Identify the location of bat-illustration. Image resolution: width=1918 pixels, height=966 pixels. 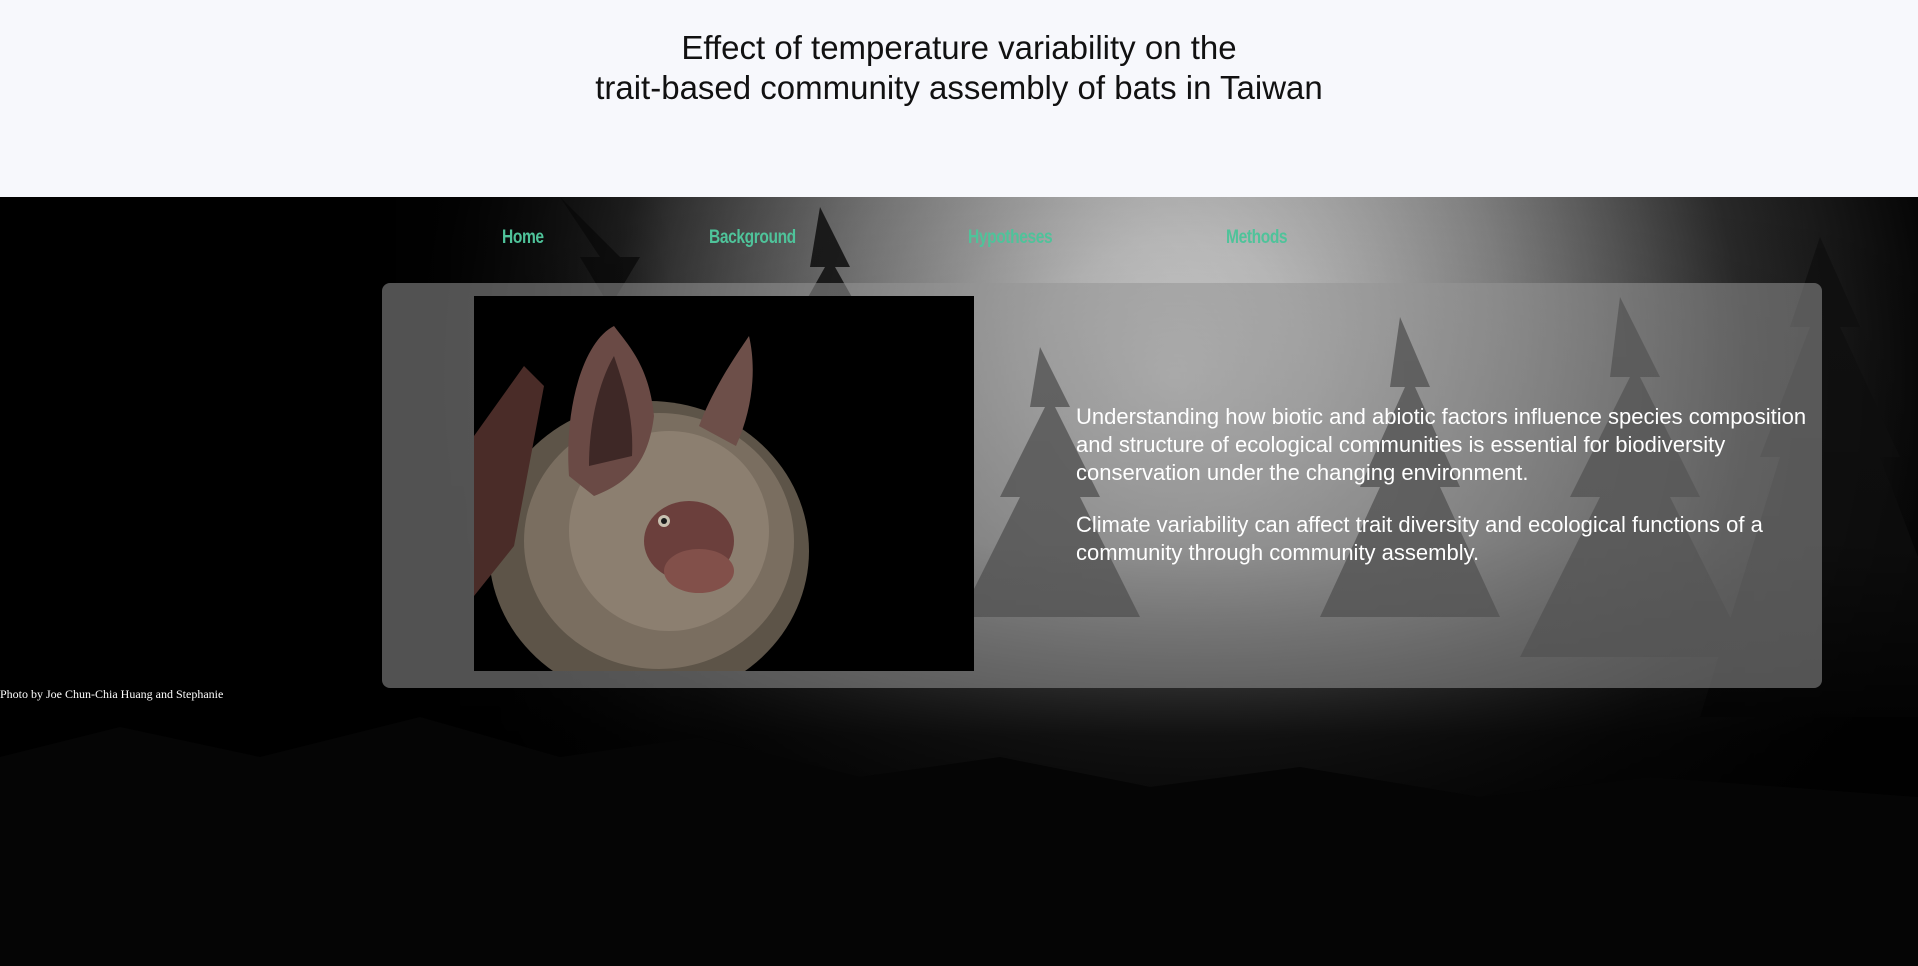
(724, 483).